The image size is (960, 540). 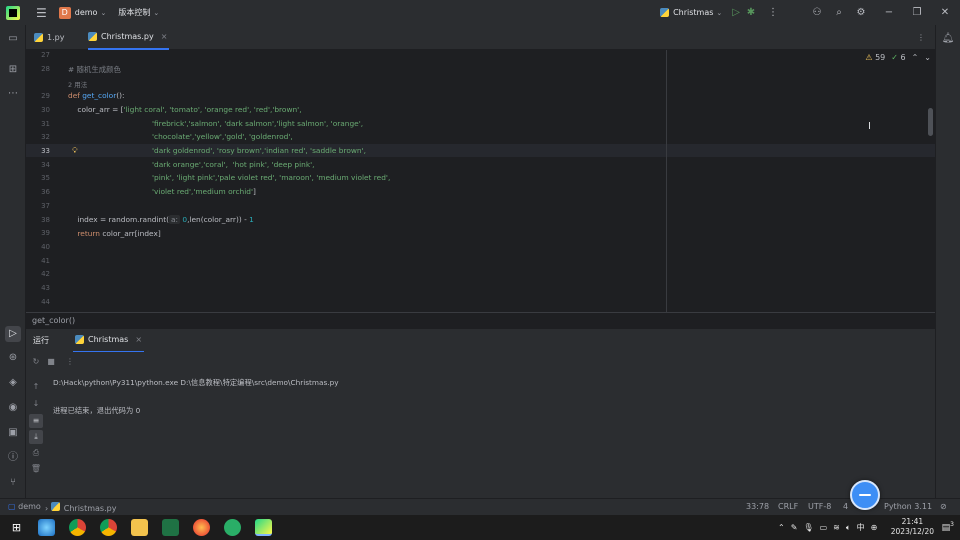 I want to click on arrow-down-icon: ↓, so click(x=36, y=404).